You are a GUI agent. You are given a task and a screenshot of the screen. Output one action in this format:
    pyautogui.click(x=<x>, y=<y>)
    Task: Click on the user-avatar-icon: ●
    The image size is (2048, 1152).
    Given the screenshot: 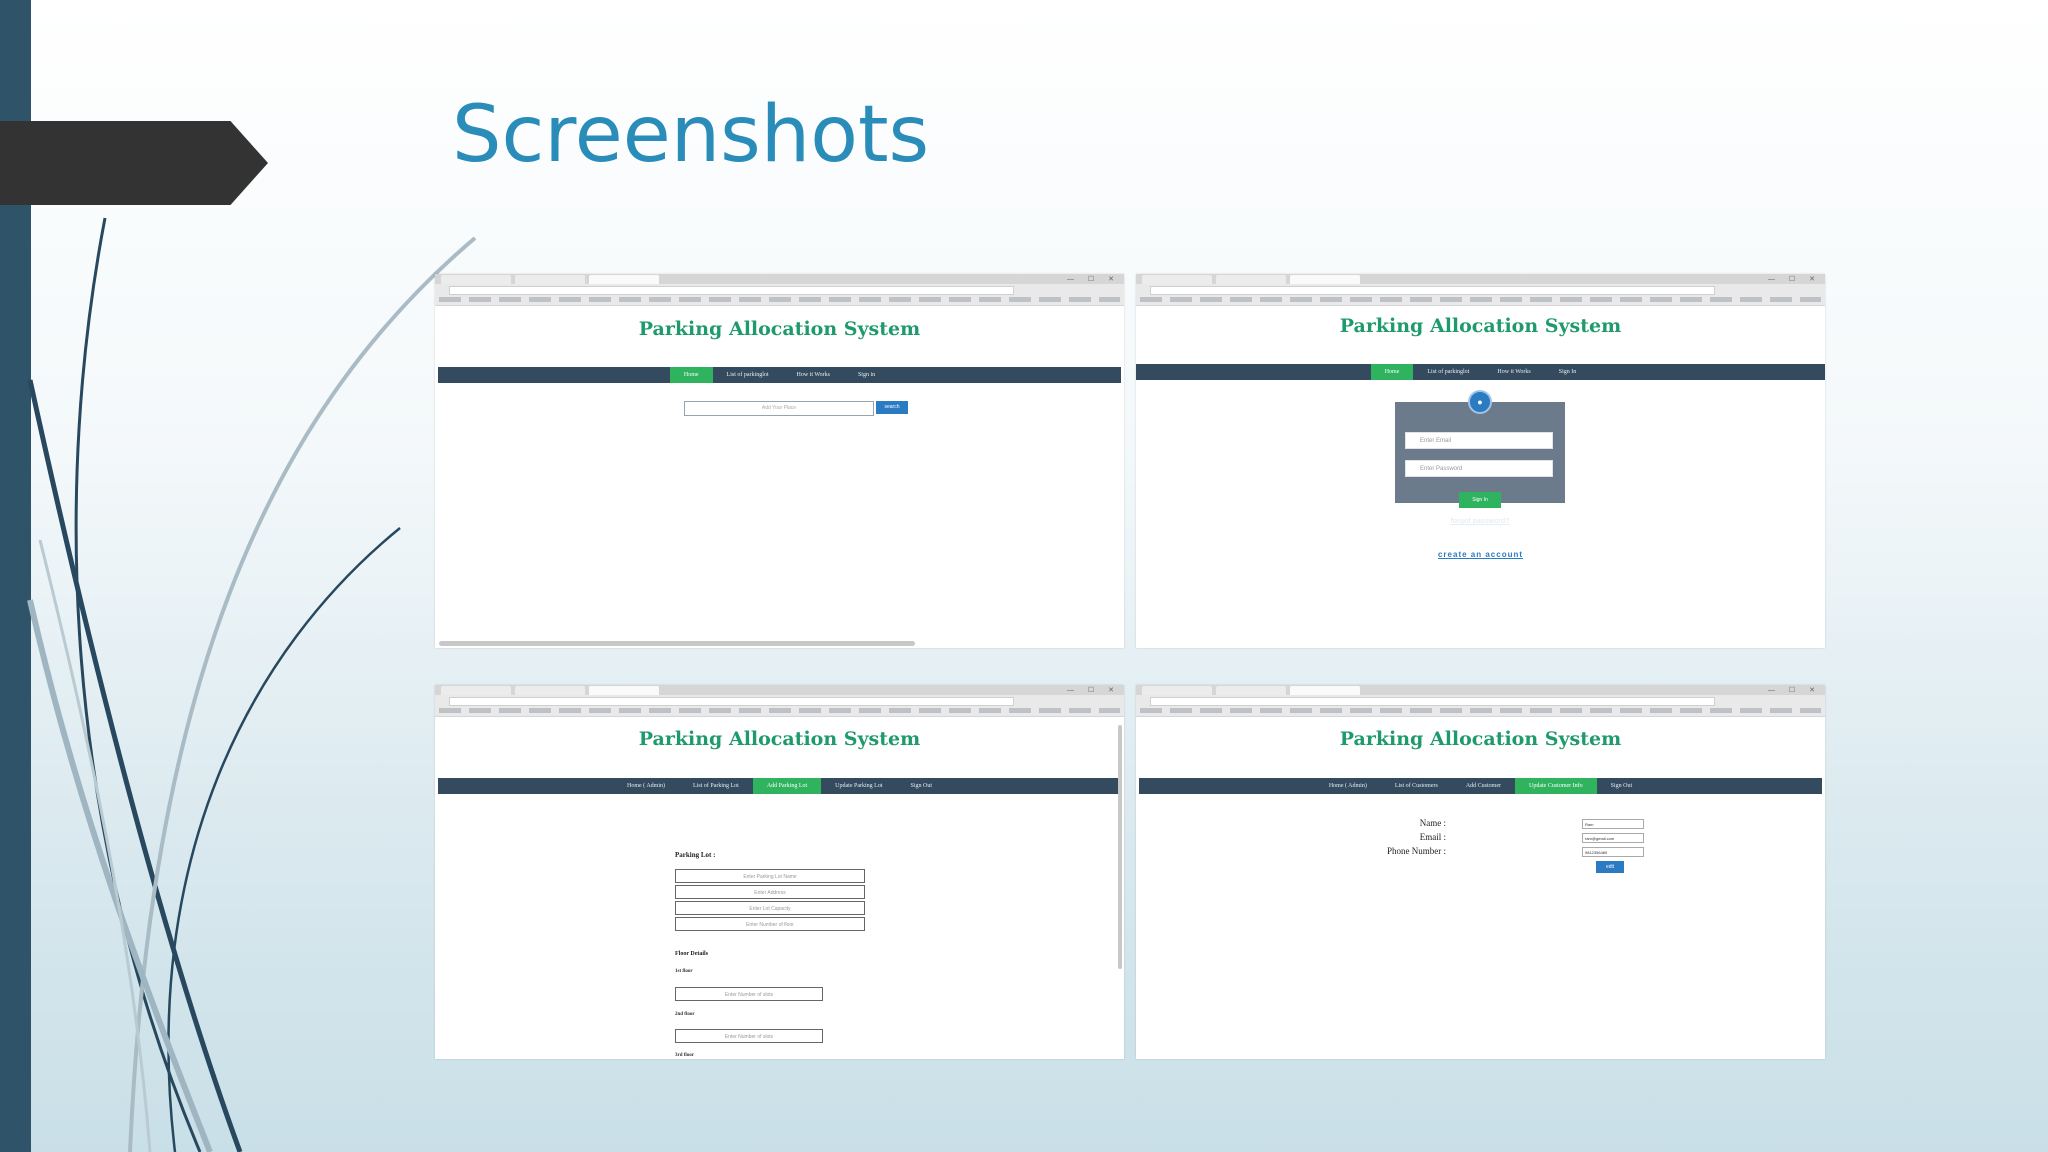 What is the action you would take?
    pyautogui.click(x=1480, y=402)
    